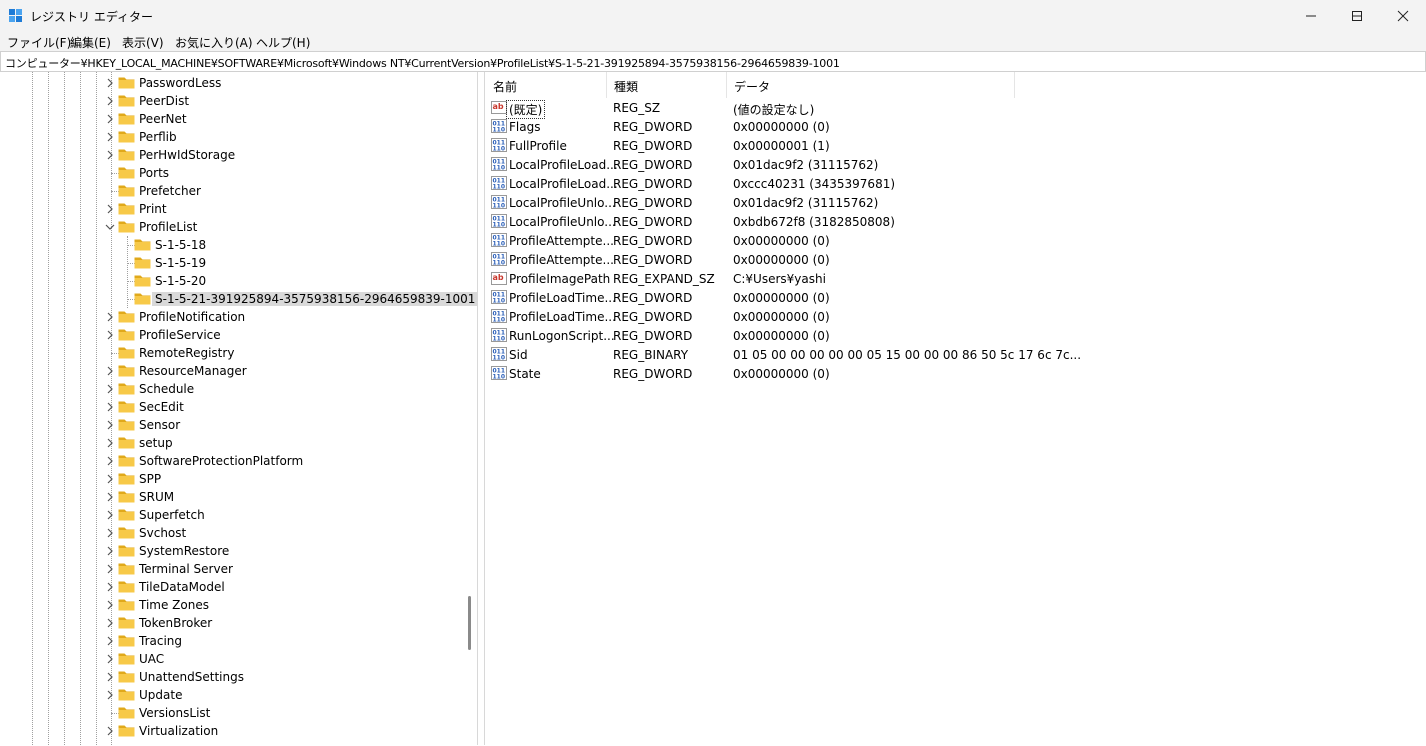 The image size is (1426, 746). What do you see at coordinates (546, 85) in the screenshot?
I see `column-header-name: 名前` at bounding box center [546, 85].